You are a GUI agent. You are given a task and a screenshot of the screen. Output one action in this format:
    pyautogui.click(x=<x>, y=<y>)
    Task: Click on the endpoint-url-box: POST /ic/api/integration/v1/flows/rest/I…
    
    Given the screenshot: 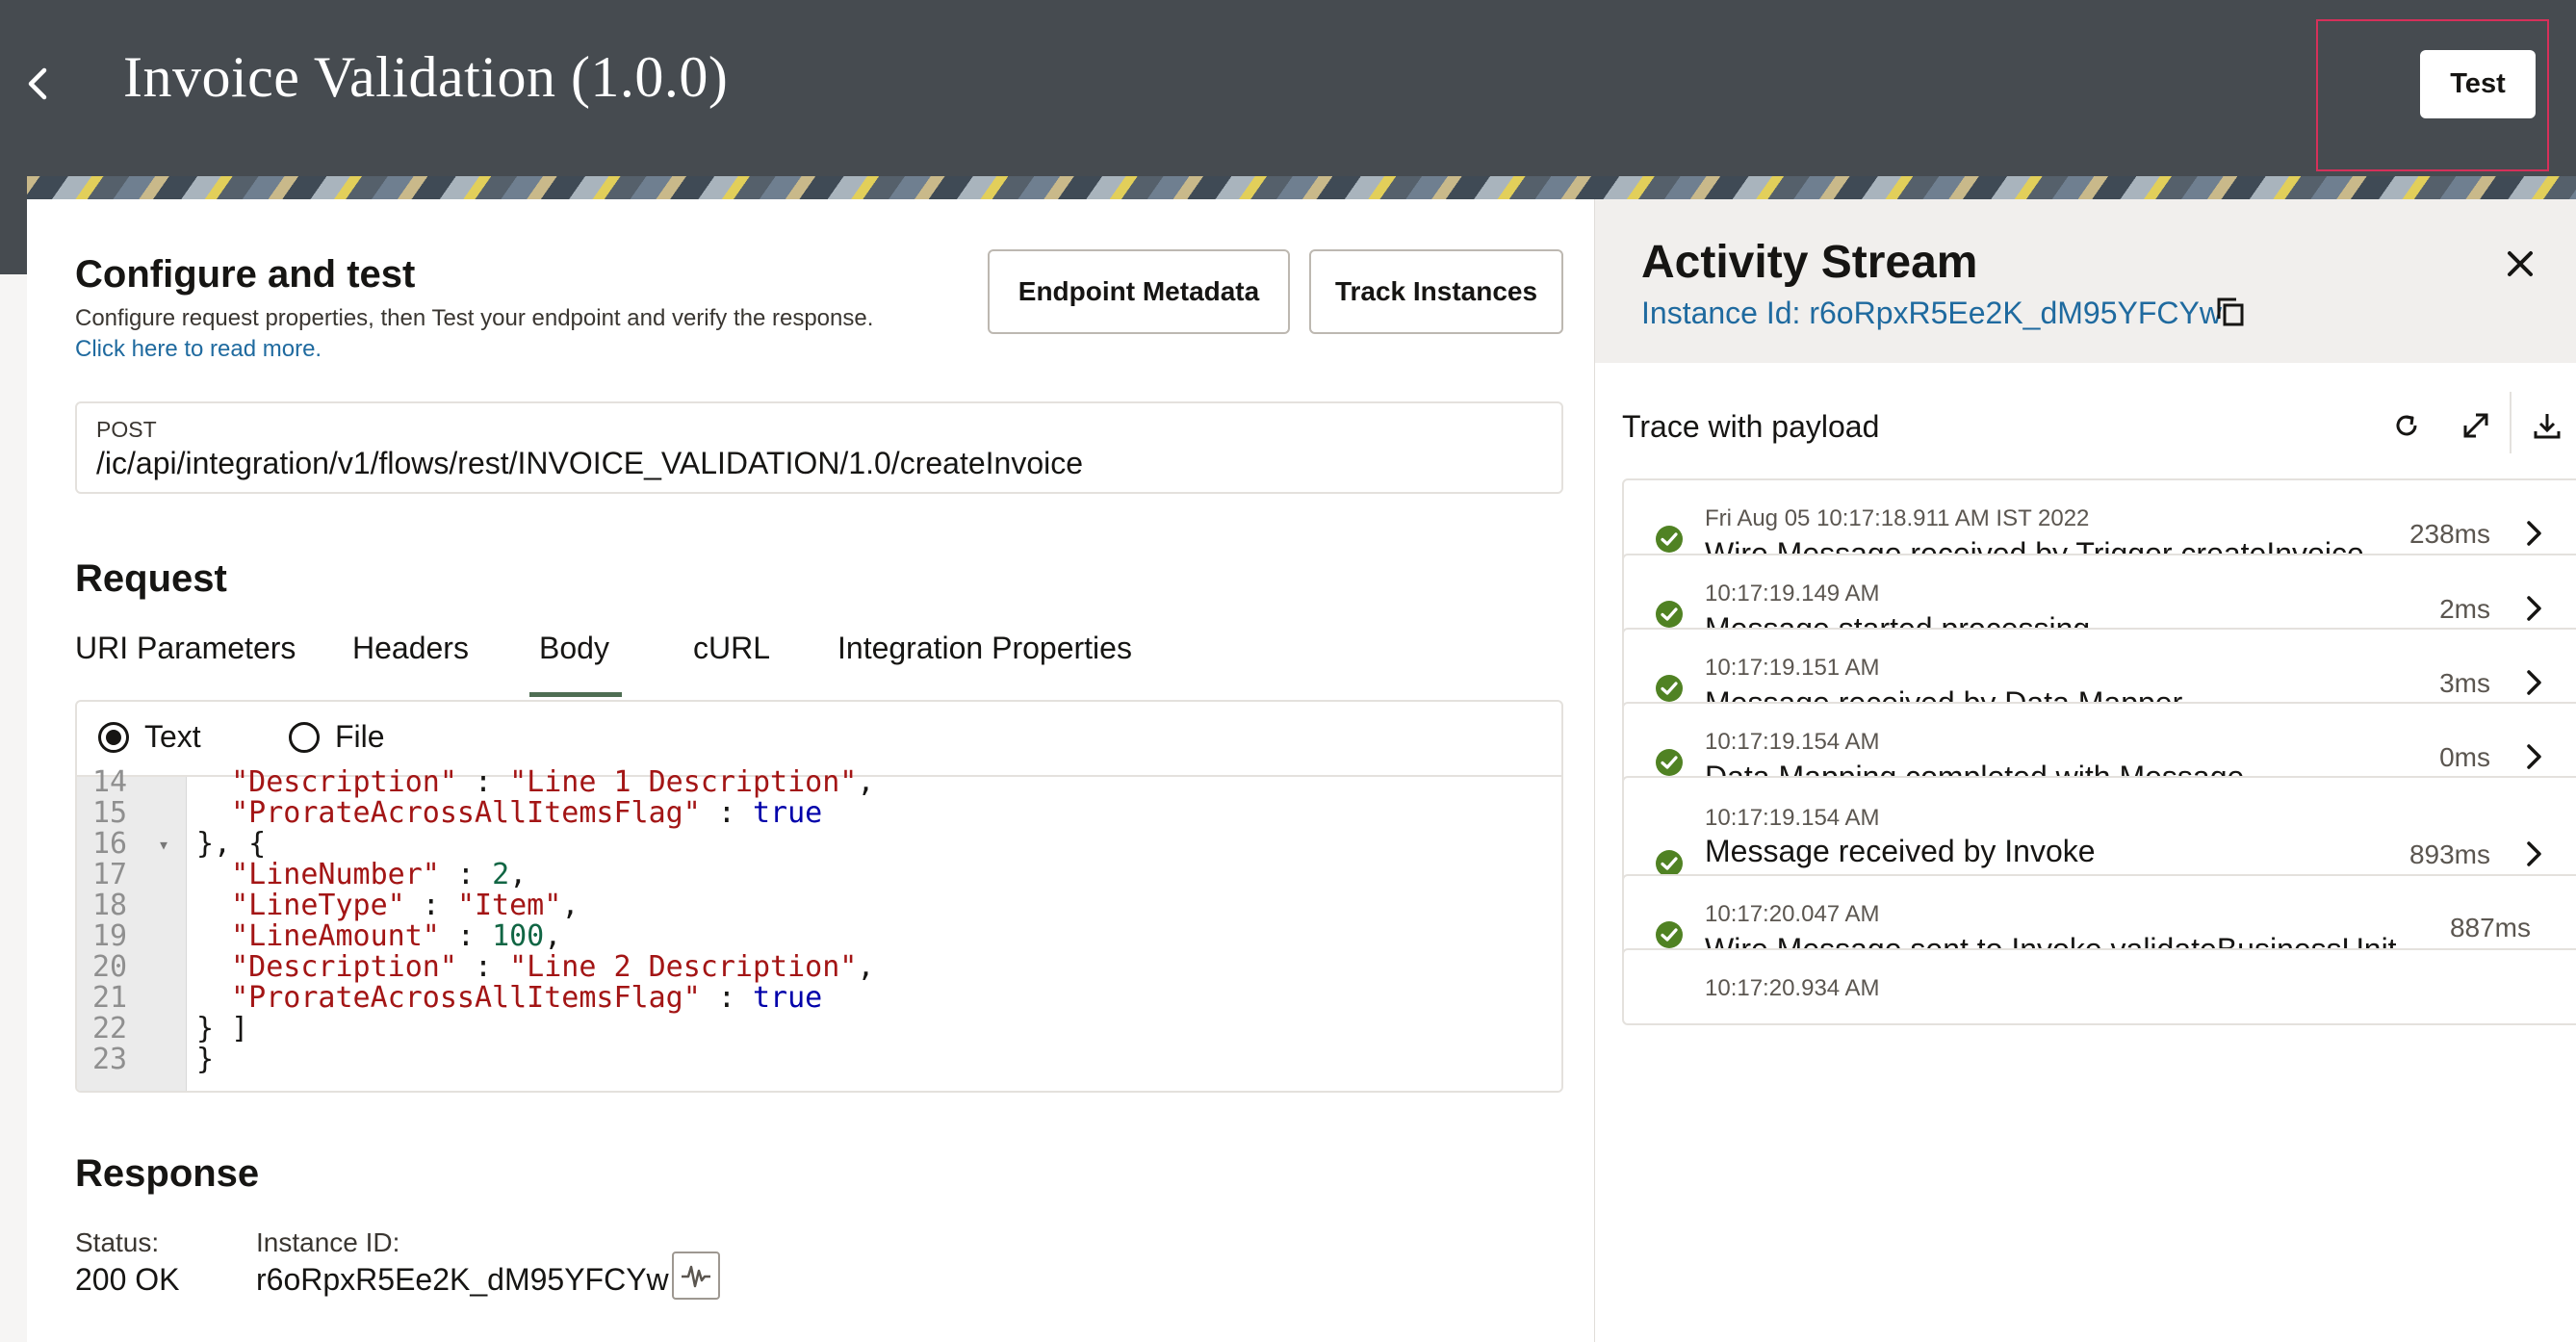 What is the action you would take?
    pyautogui.click(x=819, y=447)
    